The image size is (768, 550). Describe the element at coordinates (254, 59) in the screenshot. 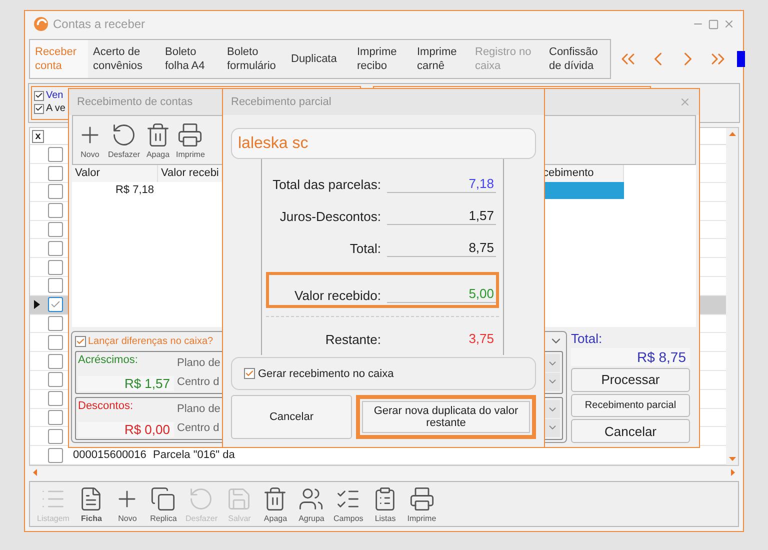

I see `tab: Boleto formulário` at that location.